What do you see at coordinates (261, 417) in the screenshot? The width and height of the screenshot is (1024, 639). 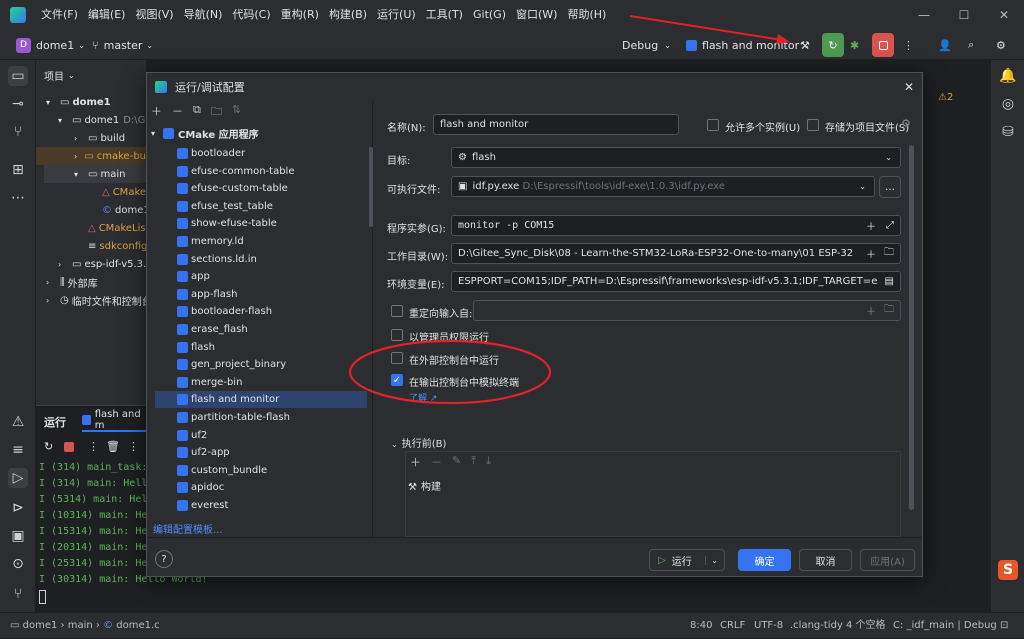 I see `config-item: partition-table-flash` at bounding box center [261, 417].